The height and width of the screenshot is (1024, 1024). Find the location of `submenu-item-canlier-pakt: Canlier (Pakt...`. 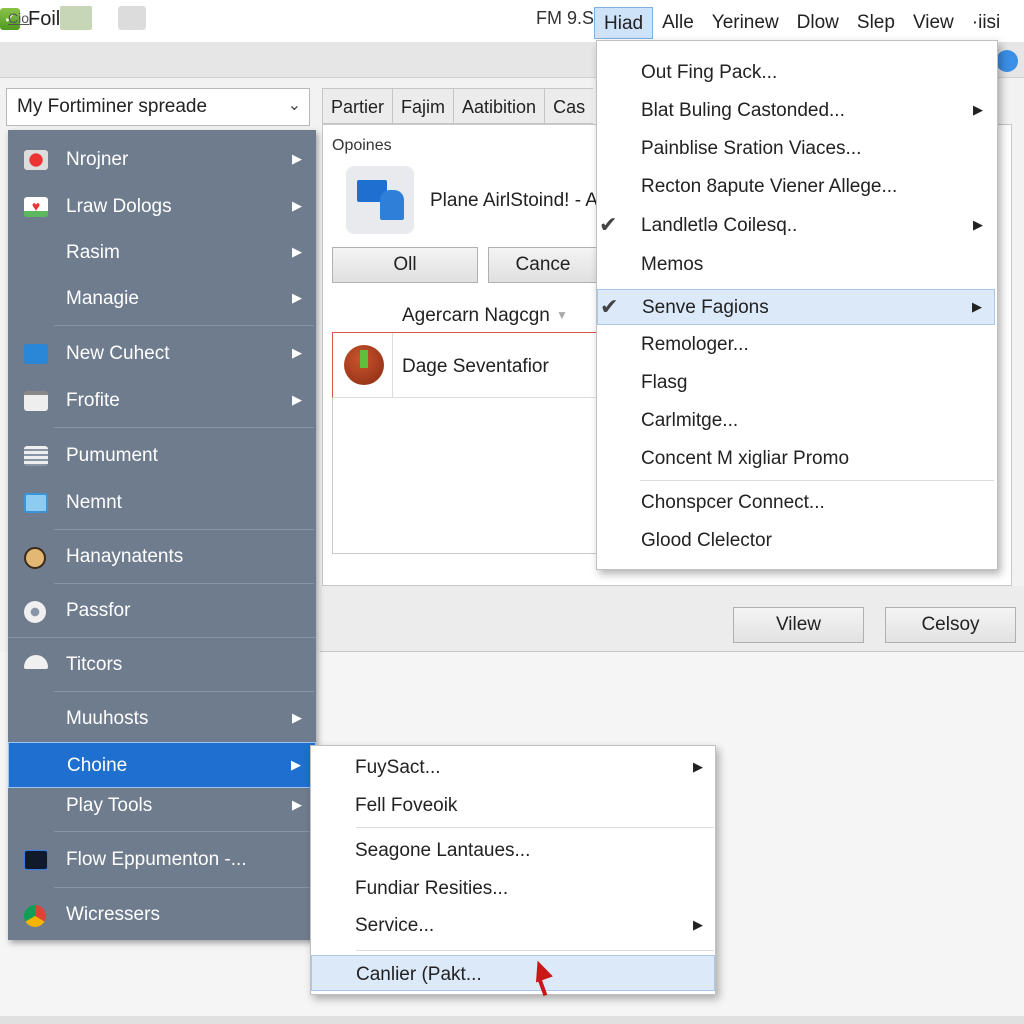

submenu-item-canlier-pakt: Canlier (Pakt... is located at coordinates (513, 973).